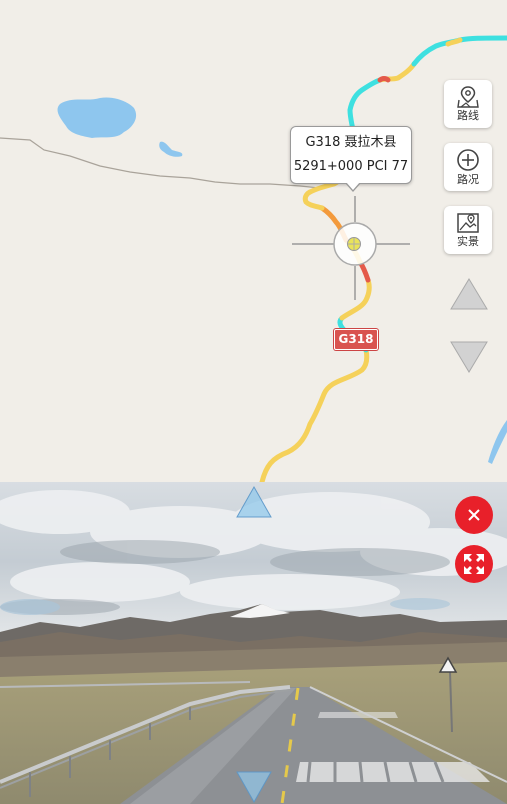 The image size is (507, 804). I want to click on plus-circle-icon, so click(468, 160).